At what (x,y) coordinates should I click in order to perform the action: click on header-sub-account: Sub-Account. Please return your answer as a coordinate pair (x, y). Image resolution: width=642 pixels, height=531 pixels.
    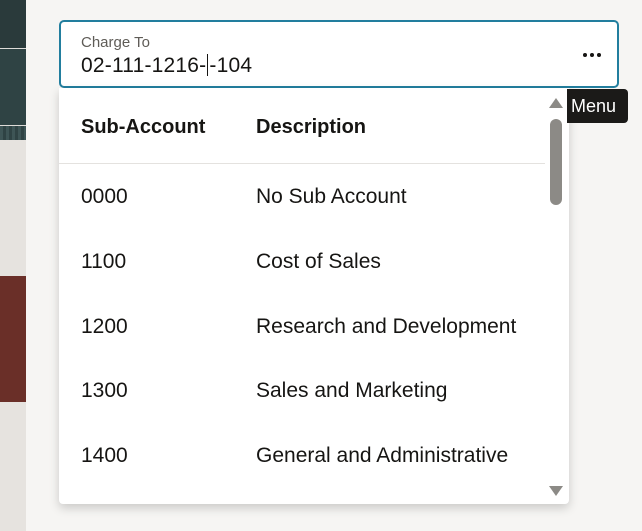
    Looking at the image, I should click on (143, 127).